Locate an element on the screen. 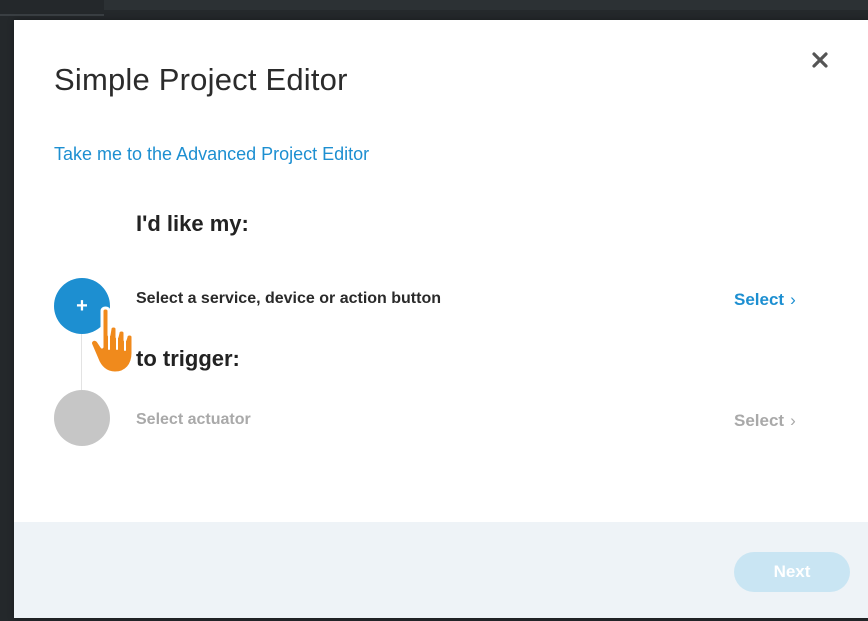 This screenshot has height=621, width=868. advanced-editor-link: Take me to the Advanced Project Editor is located at coordinates (211, 154).